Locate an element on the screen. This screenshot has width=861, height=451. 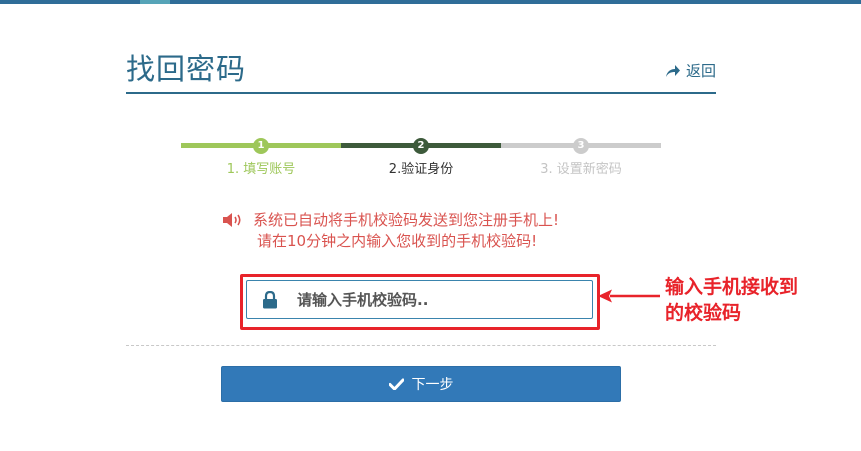
annotation-line-2: 的校验码 is located at coordinates (703, 313).